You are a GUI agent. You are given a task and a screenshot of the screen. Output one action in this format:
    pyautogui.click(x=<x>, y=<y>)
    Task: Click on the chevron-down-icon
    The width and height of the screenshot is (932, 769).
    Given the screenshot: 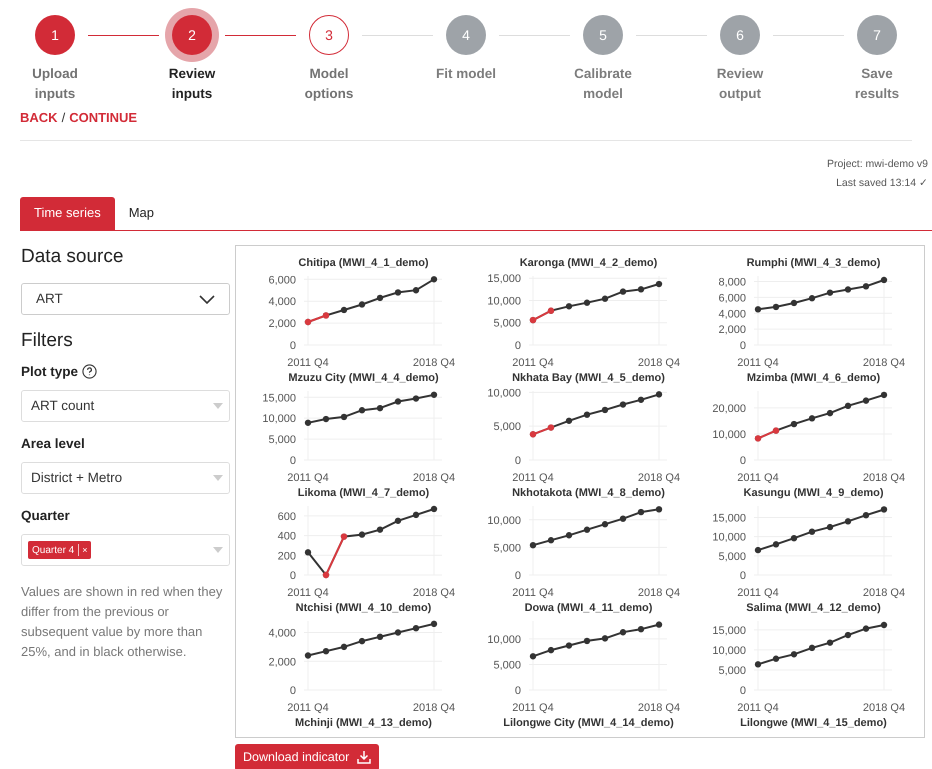 What is the action you would take?
    pyautogui.click(x=207, y=299)
    